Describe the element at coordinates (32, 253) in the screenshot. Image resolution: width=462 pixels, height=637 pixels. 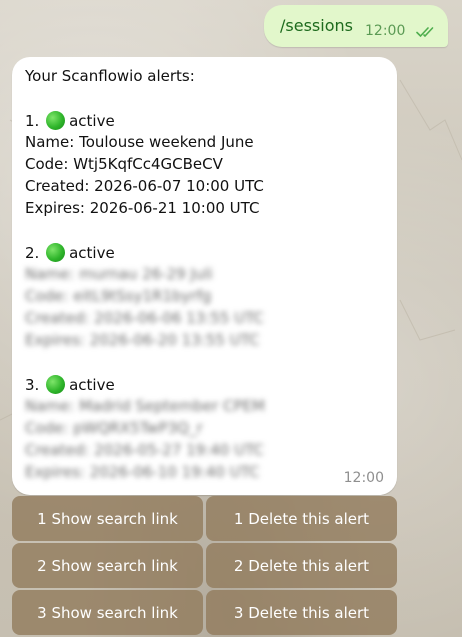
I see `alert-number: 2.` at that location.